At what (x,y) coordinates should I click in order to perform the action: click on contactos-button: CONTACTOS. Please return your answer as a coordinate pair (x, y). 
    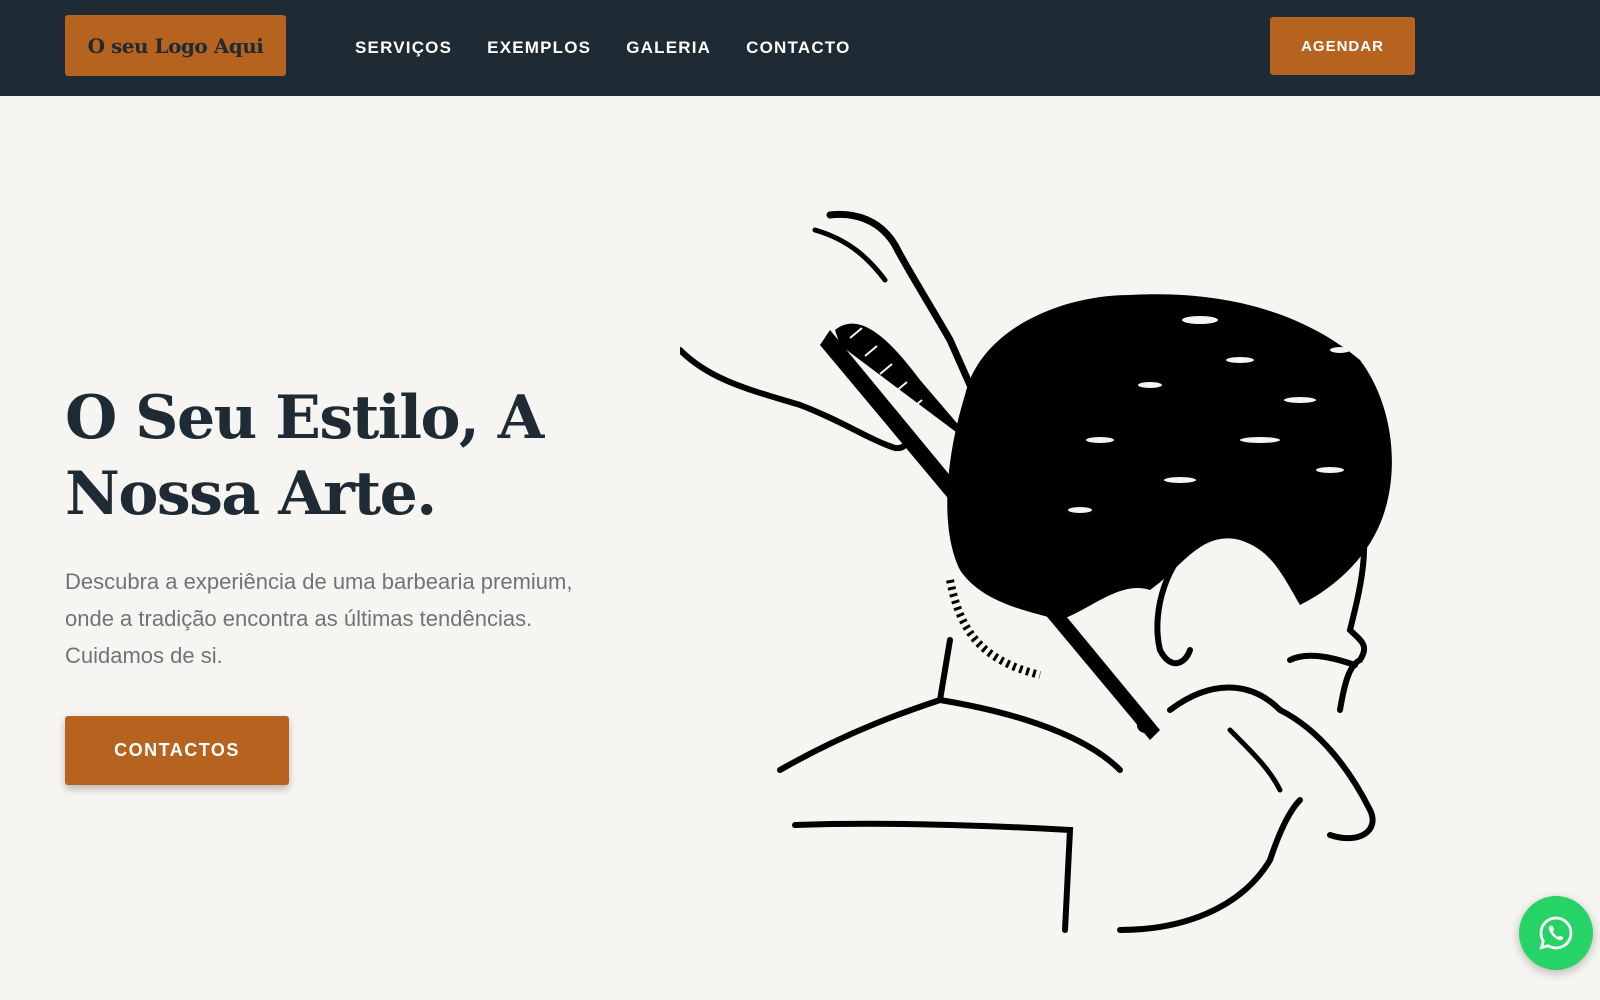
    Looking at the image, I should click on (177, 750).